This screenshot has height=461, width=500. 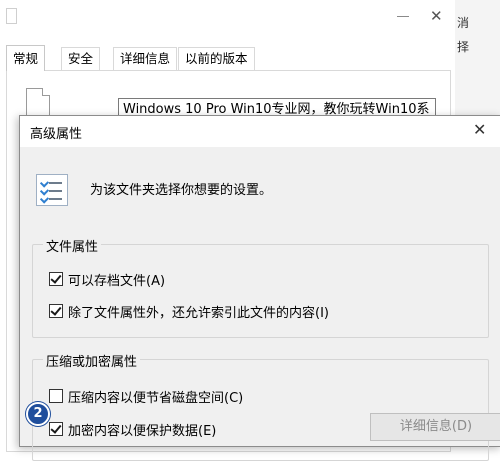 I want to click on minimize-icon, so click(x=403, y=16).